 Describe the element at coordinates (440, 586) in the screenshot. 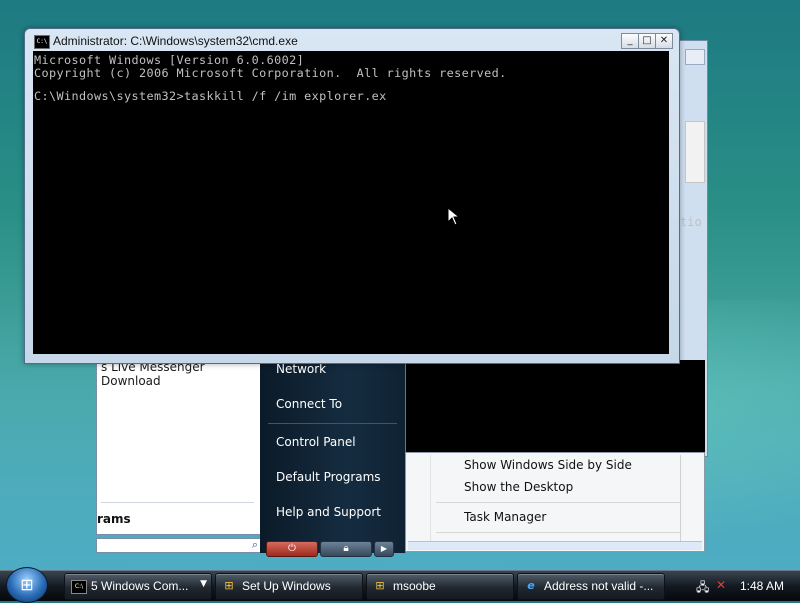

I see `taskbar-button-msoobe: ⊞ msoobe` at that location.